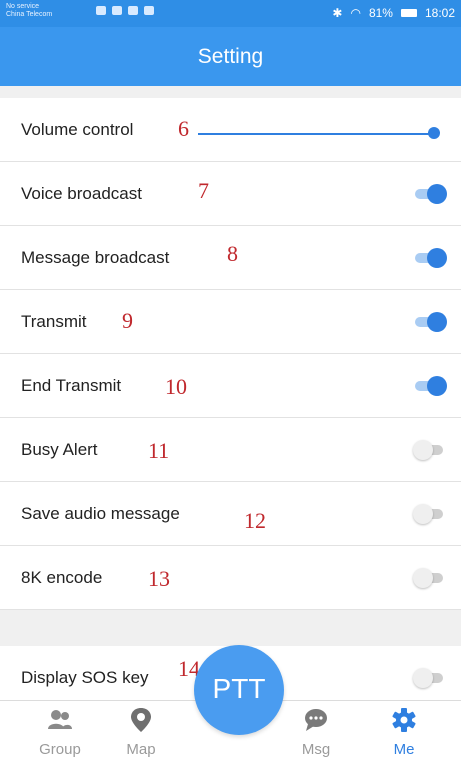  What do you see at coordinates (230, 386) in the screenshot?
I see `setting-row-end-transmit: End Transmit 10` at bounding box center [230, 386].